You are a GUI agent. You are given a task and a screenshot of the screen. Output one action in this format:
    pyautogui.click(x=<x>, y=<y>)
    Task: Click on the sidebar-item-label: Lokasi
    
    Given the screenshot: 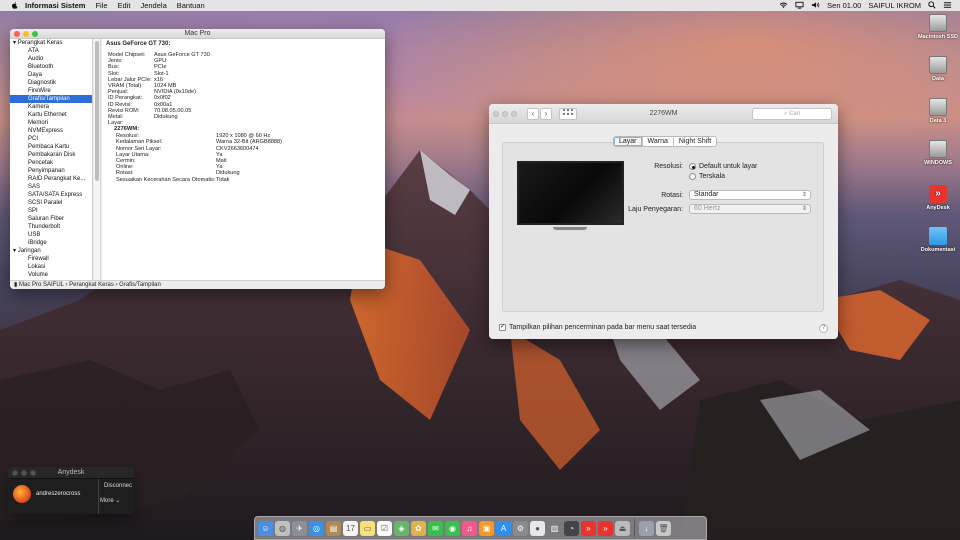 What is the action you would take?
    pyautogui.click(x=37, y=267)
    